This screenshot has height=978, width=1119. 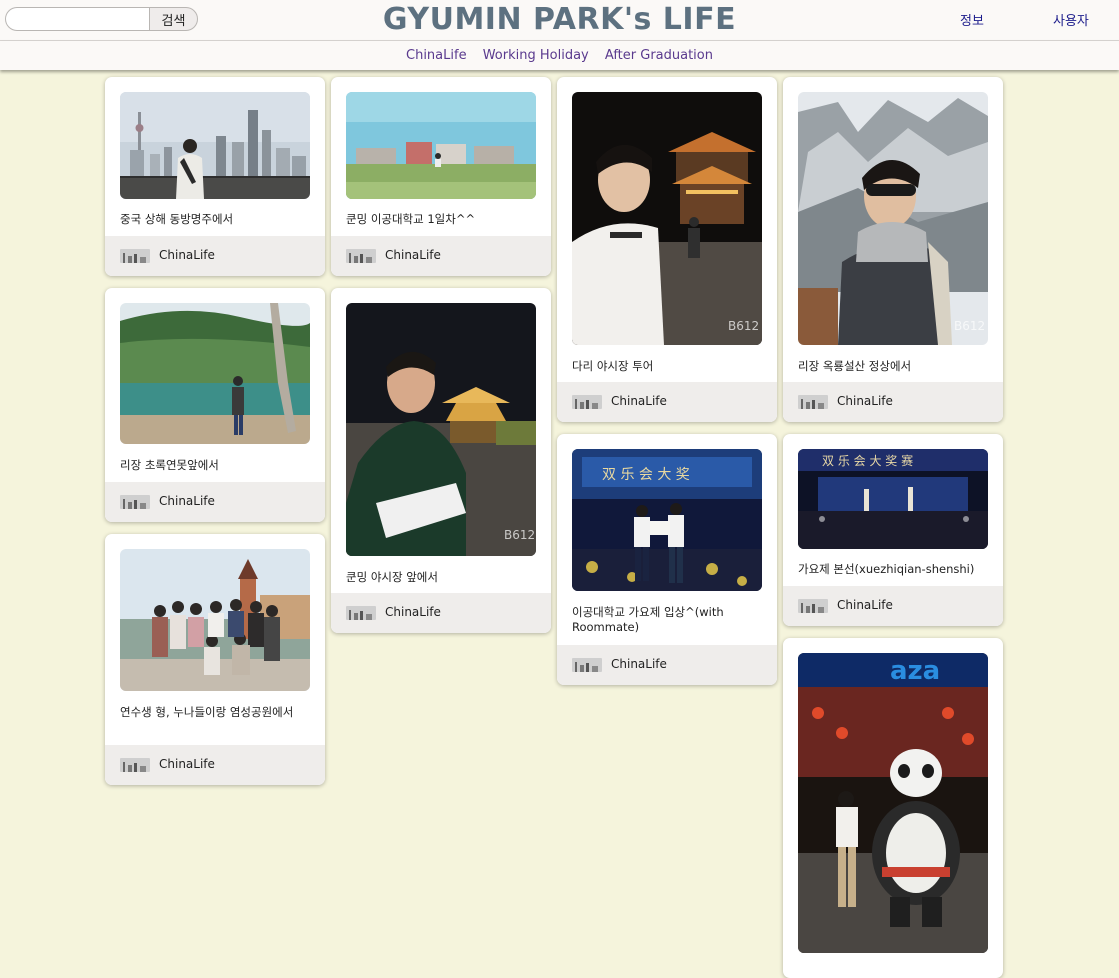 What do you see at coordinates (536, 55) in the screenshot?
I see `nav-working-holiday: Working Holiday` at bounding box center [536, 55].